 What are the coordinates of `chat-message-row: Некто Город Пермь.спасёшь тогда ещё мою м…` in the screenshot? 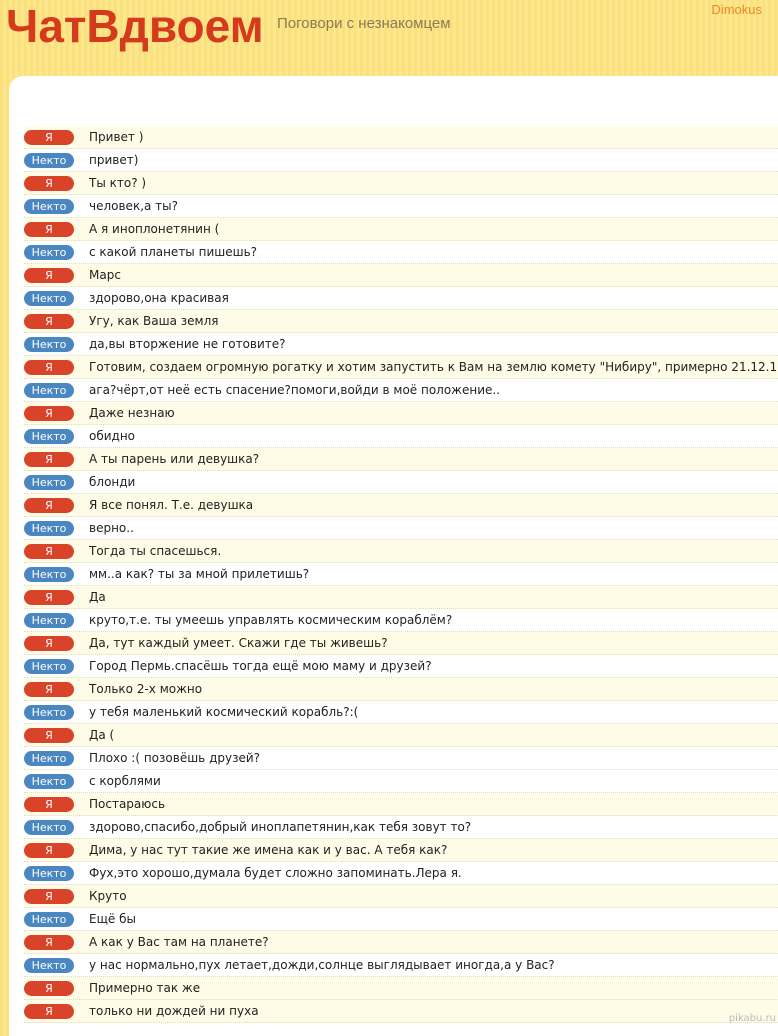 It's located at (401, 666).